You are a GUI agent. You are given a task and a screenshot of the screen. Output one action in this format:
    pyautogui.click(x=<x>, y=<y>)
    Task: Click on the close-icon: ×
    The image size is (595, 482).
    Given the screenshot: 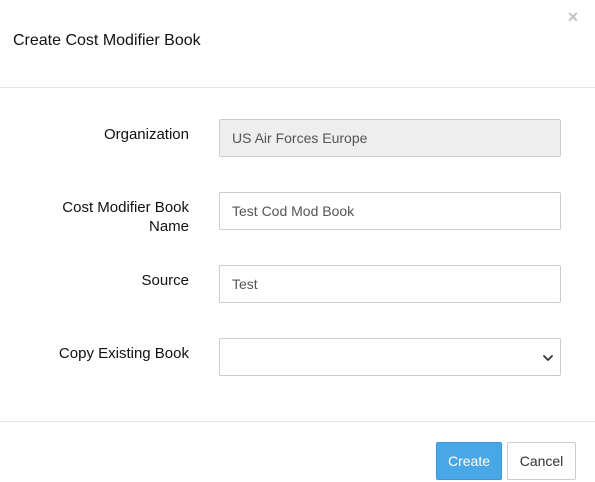 What is the action you would take?
    pyautogui.click(x=573, y=17)
    